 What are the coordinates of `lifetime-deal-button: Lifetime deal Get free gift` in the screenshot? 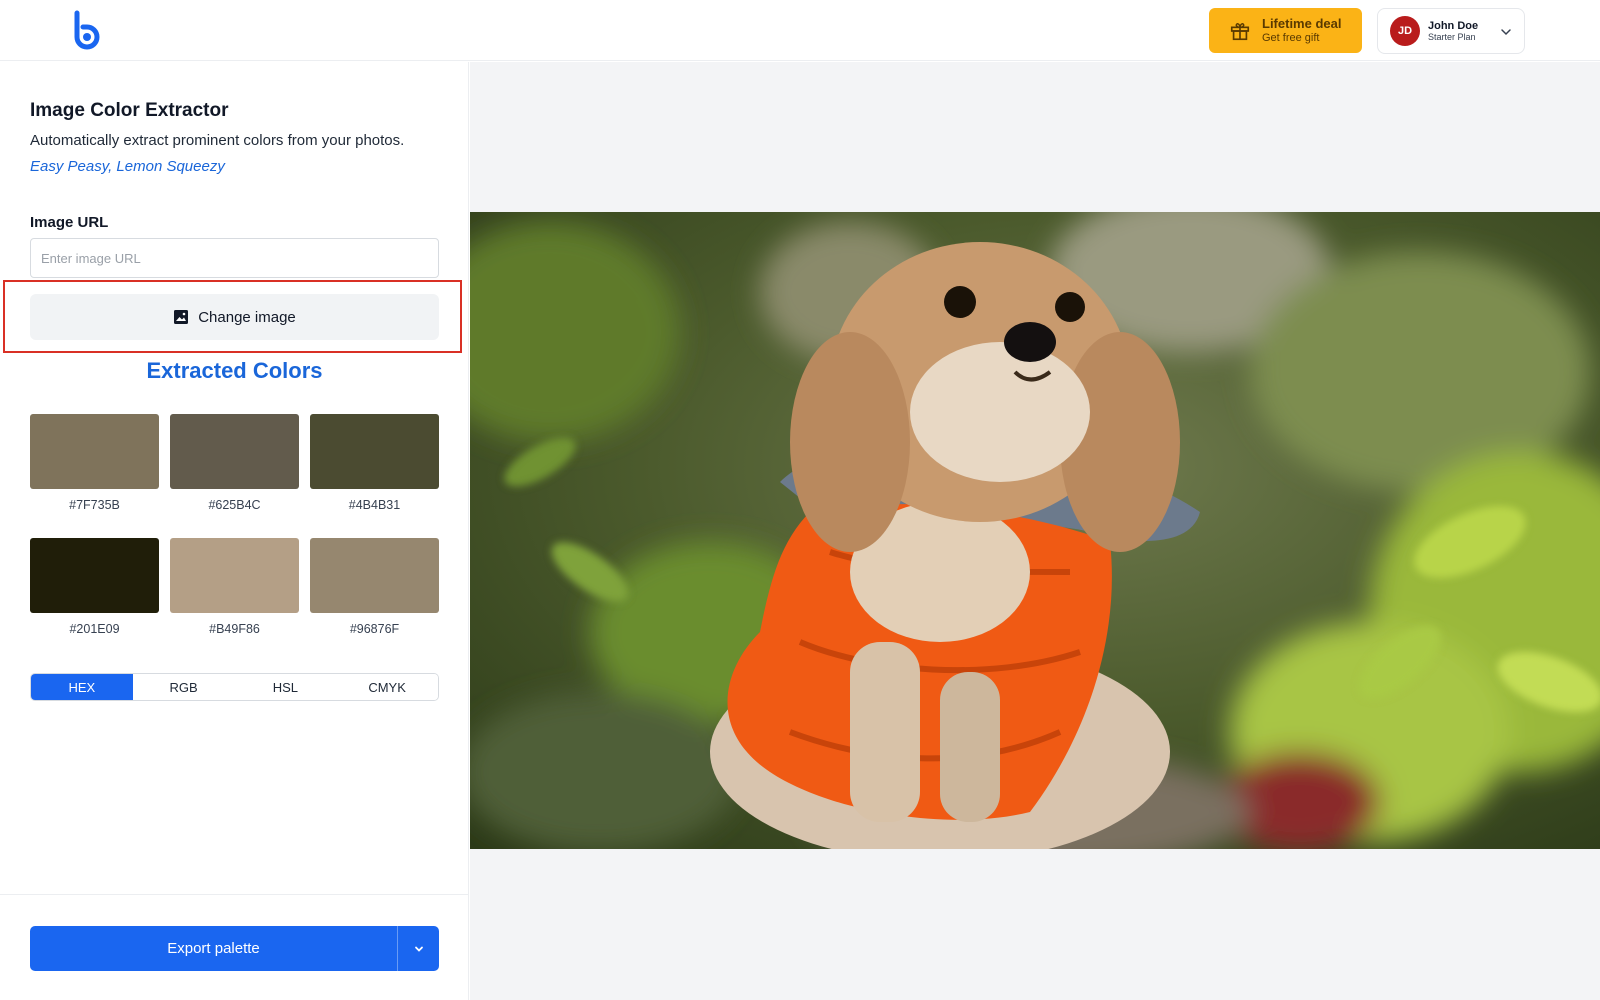 It's located at (1285, 30).